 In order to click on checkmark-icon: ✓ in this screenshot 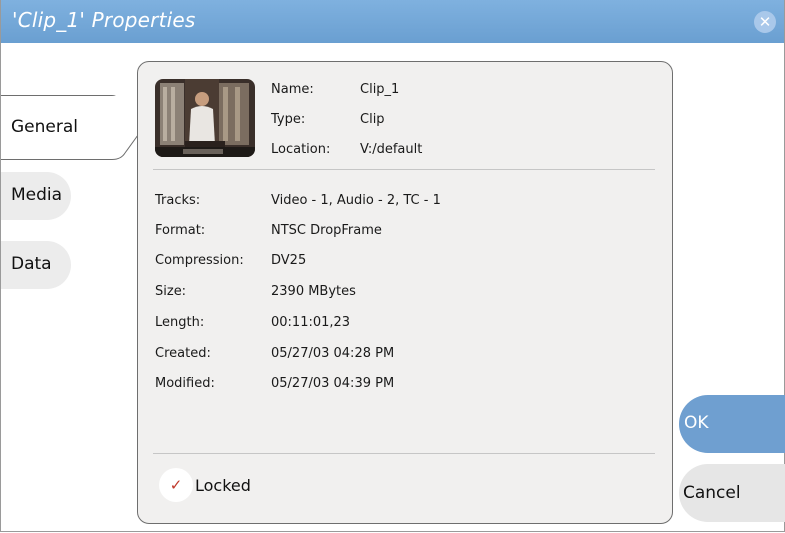, I will do `click(176, 485)`.